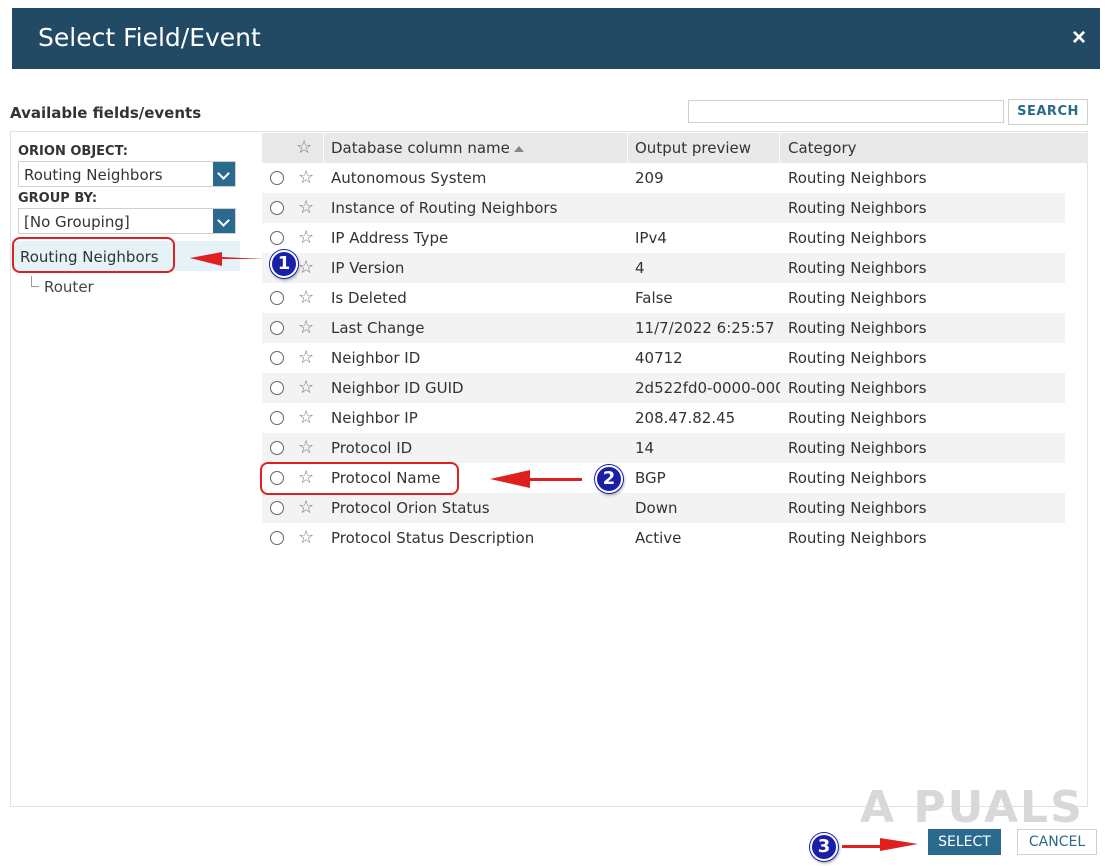 Image resolution: width=1108 pixels, height=866 pixels. I want to click on step-badge-3: 3, so click(824, 847).